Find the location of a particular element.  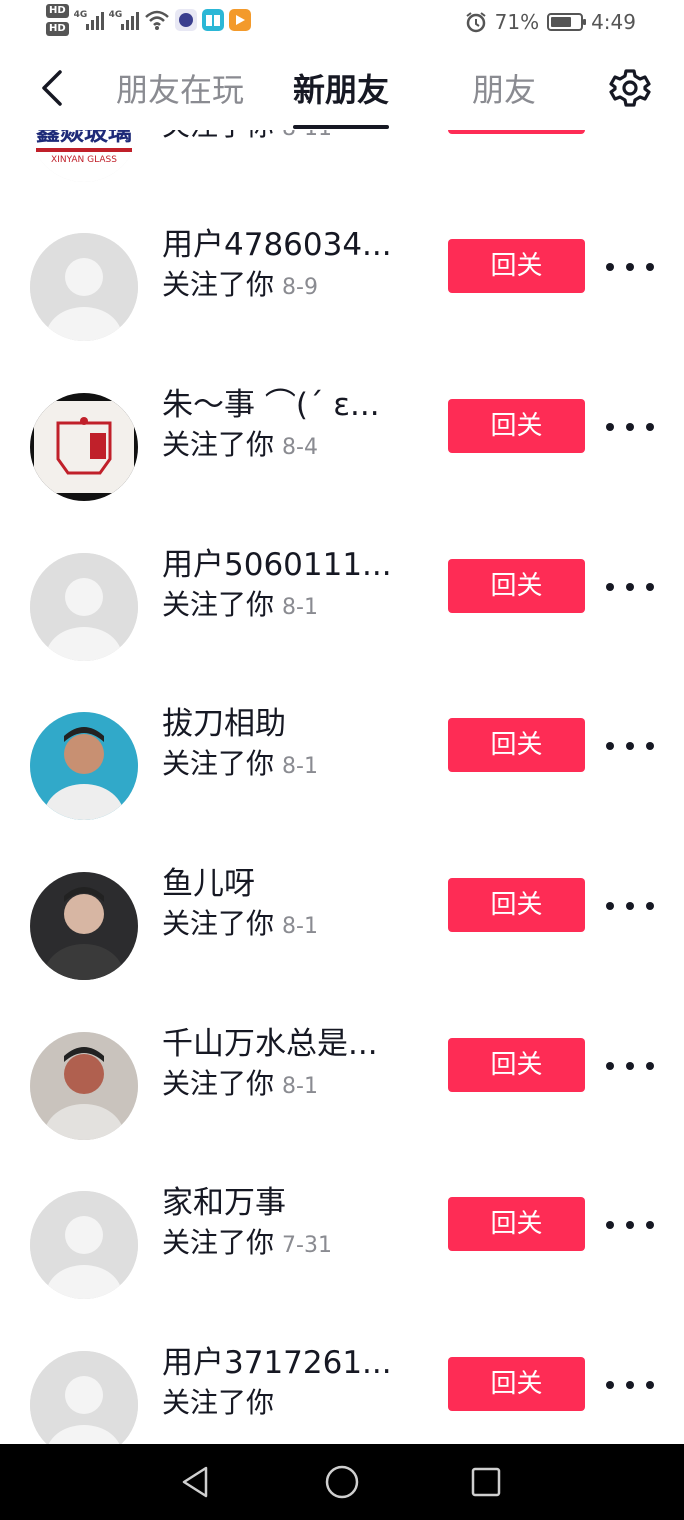

video-app-icon is located at coordinates (239, 20).